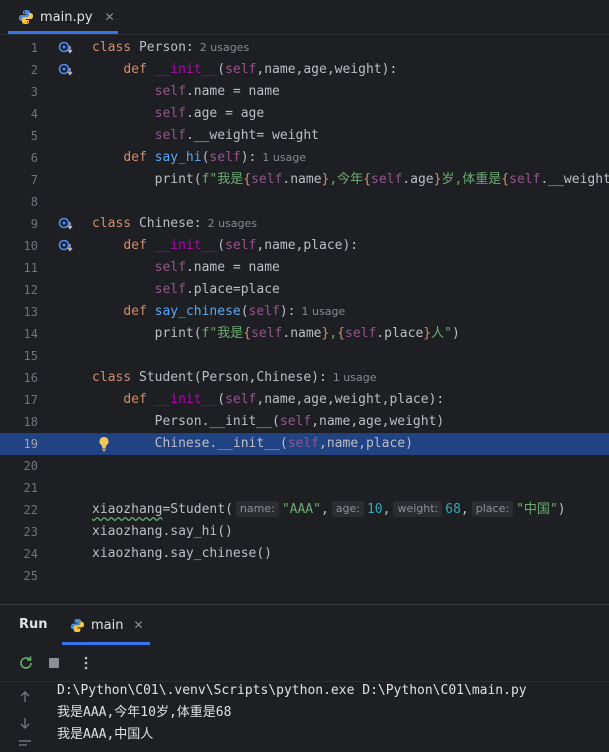  I want to click on code-text: Chinese.__init__(self,name,place), so click(283, 443).